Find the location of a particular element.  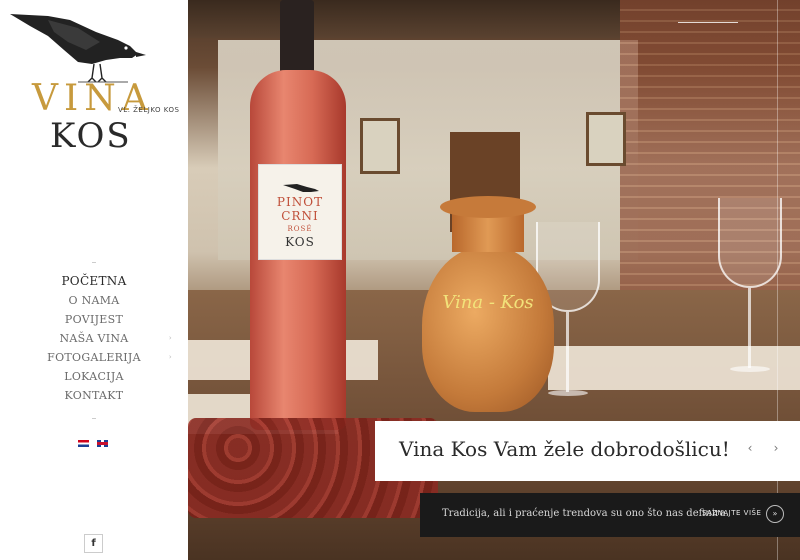

logo-word-kos: KOS is located at coordinates (91, 136).